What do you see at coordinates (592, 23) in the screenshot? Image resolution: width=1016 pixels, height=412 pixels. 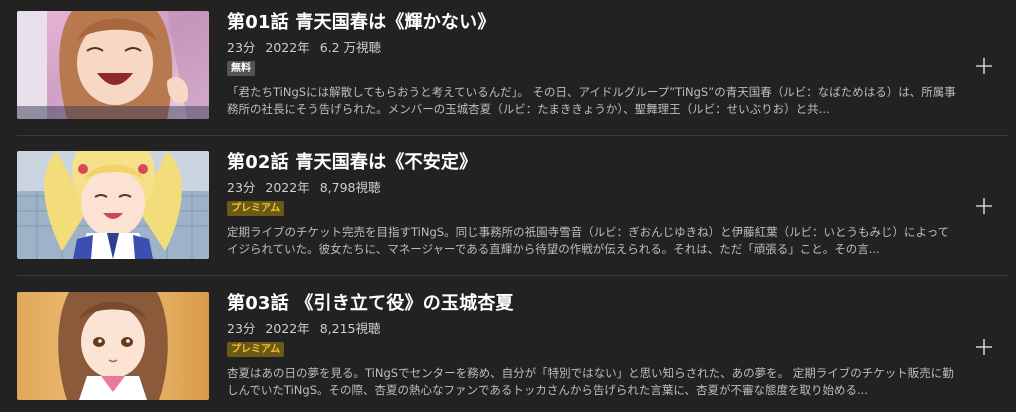 I see `episode-title: 第01話 青天国春は《輝かない》` at bounding box center [592, 23].